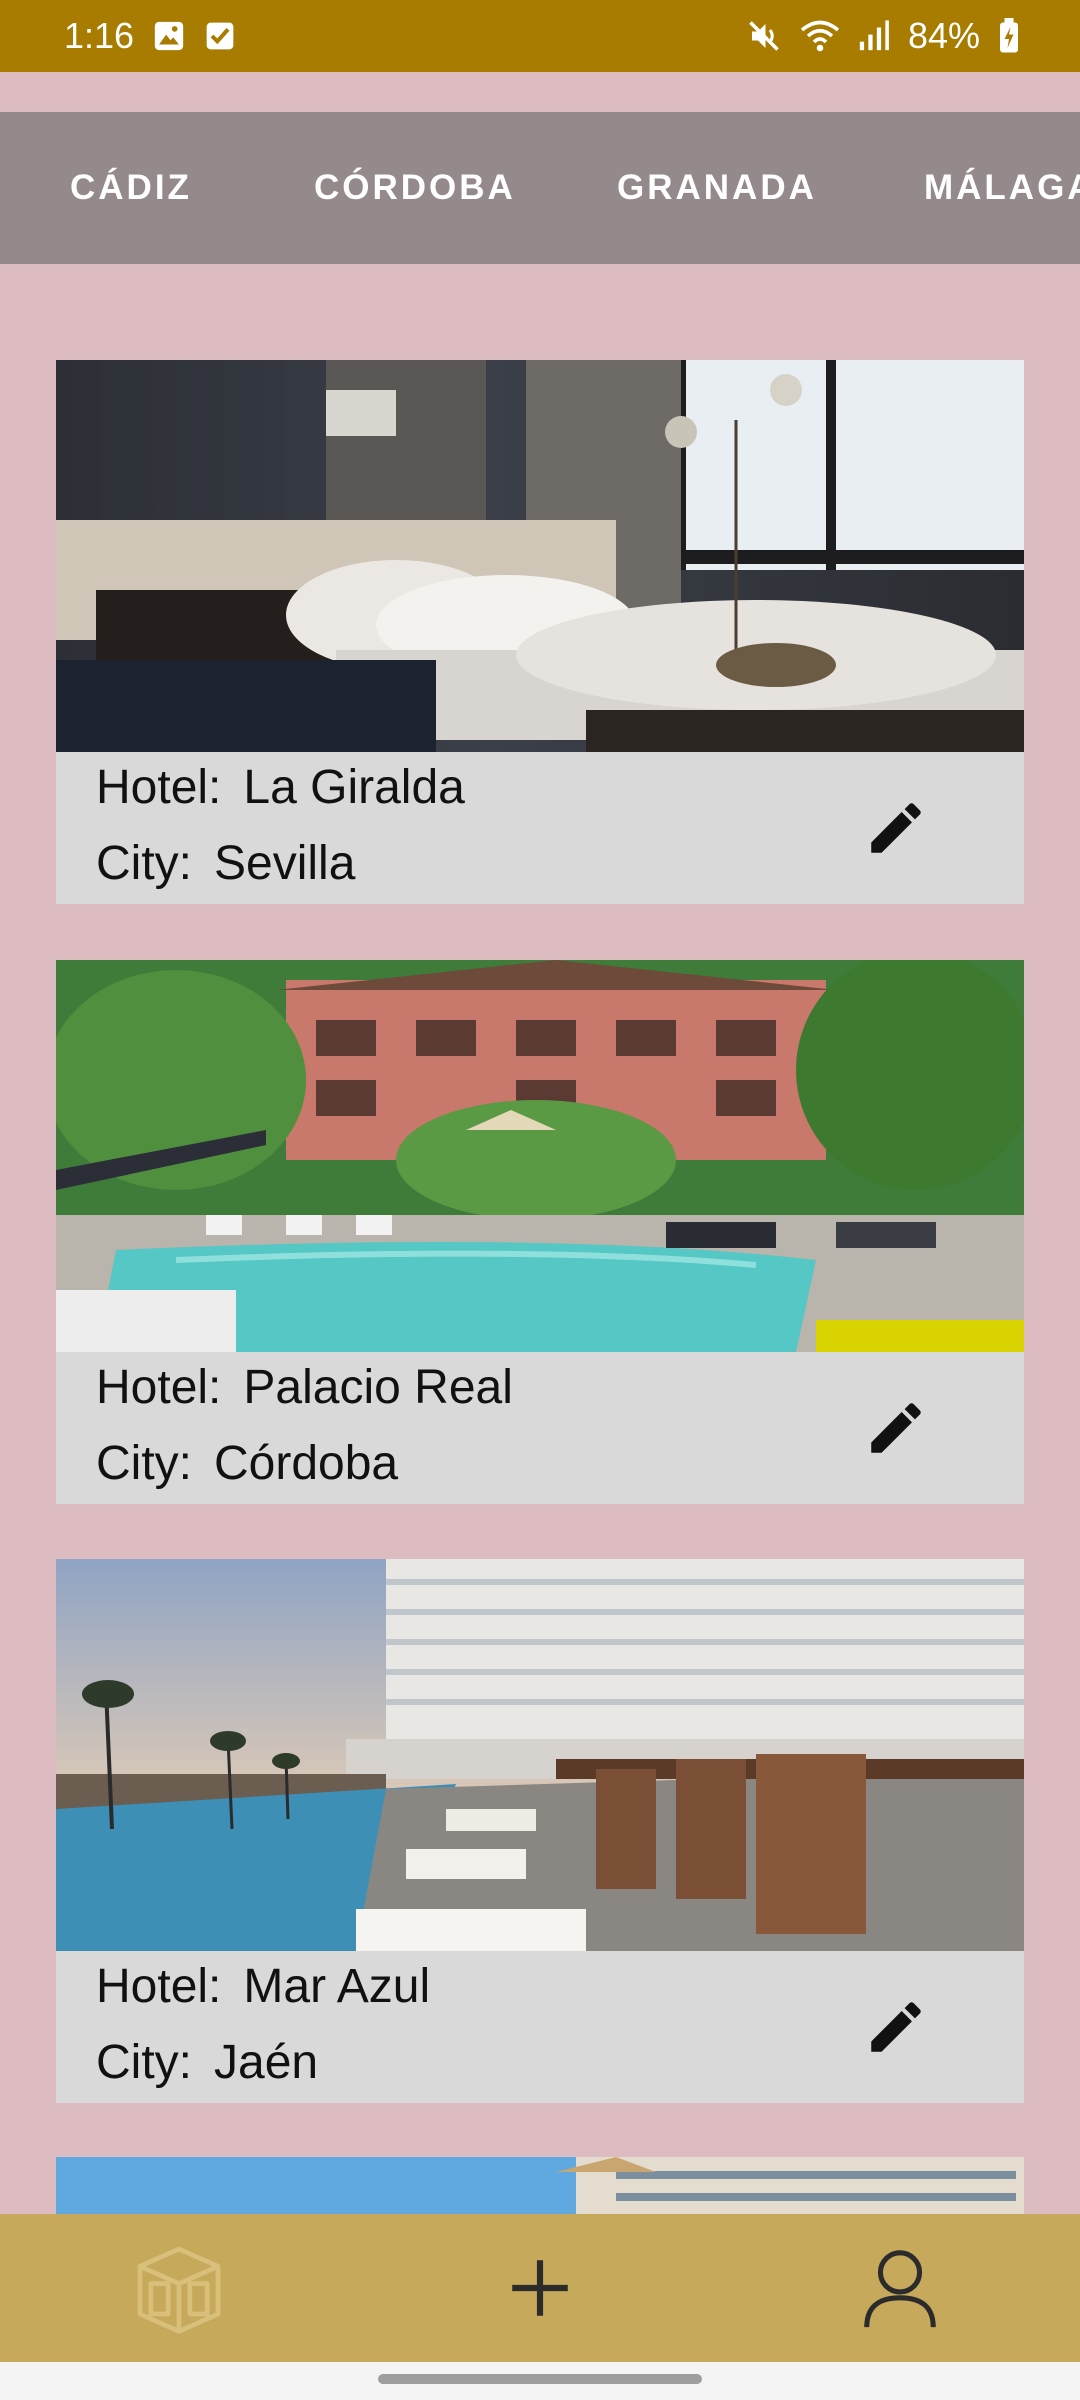 The height and width of the screenshot is (2400, 1080). I want to click on city-row: City: Córdoba, so click(247, 1463).